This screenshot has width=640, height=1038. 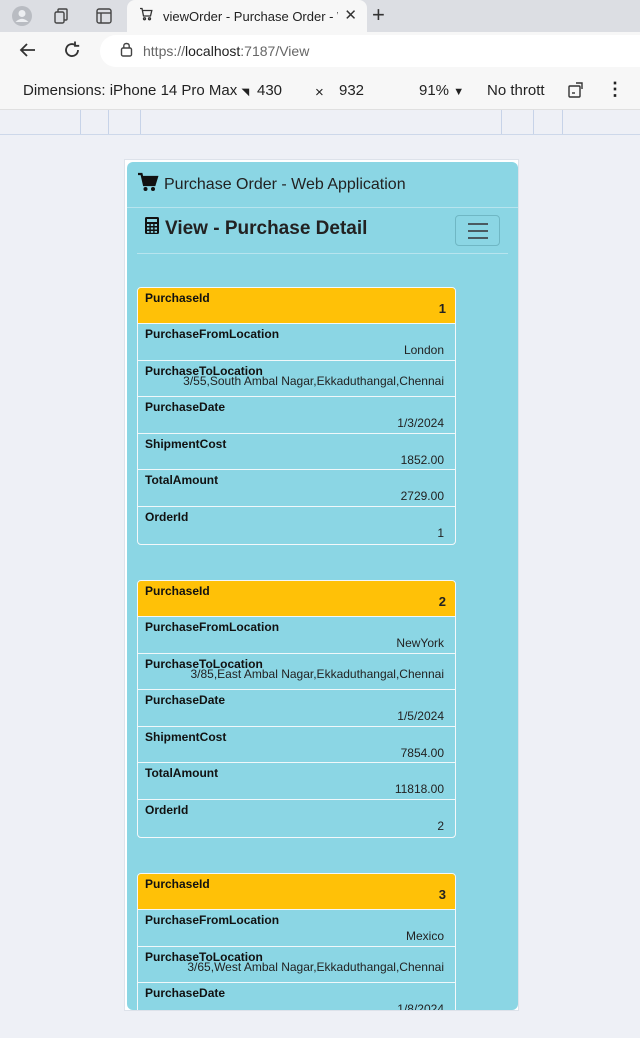 I want to click on throttle-dropdown: No thrott, so click(x=516, y=90).